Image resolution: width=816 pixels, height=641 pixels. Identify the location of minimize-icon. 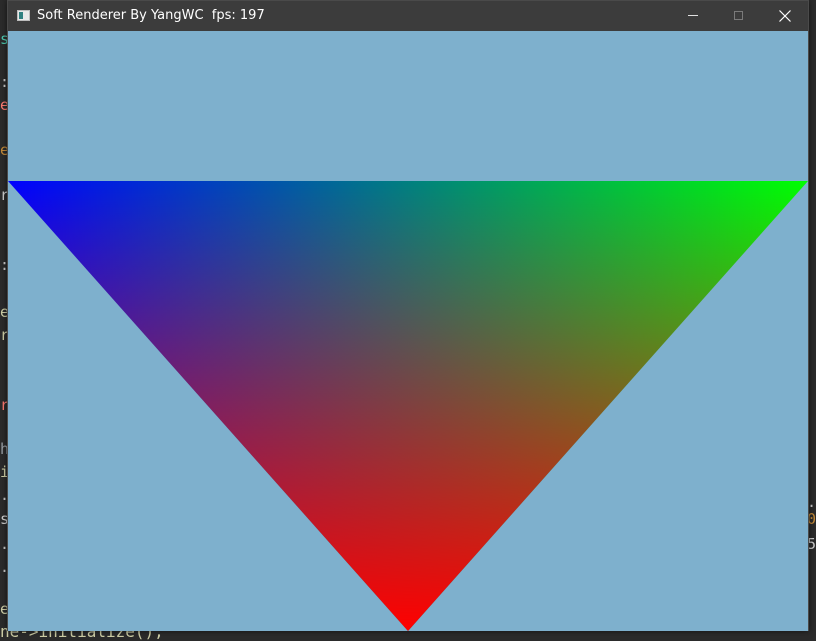
(693, 15).